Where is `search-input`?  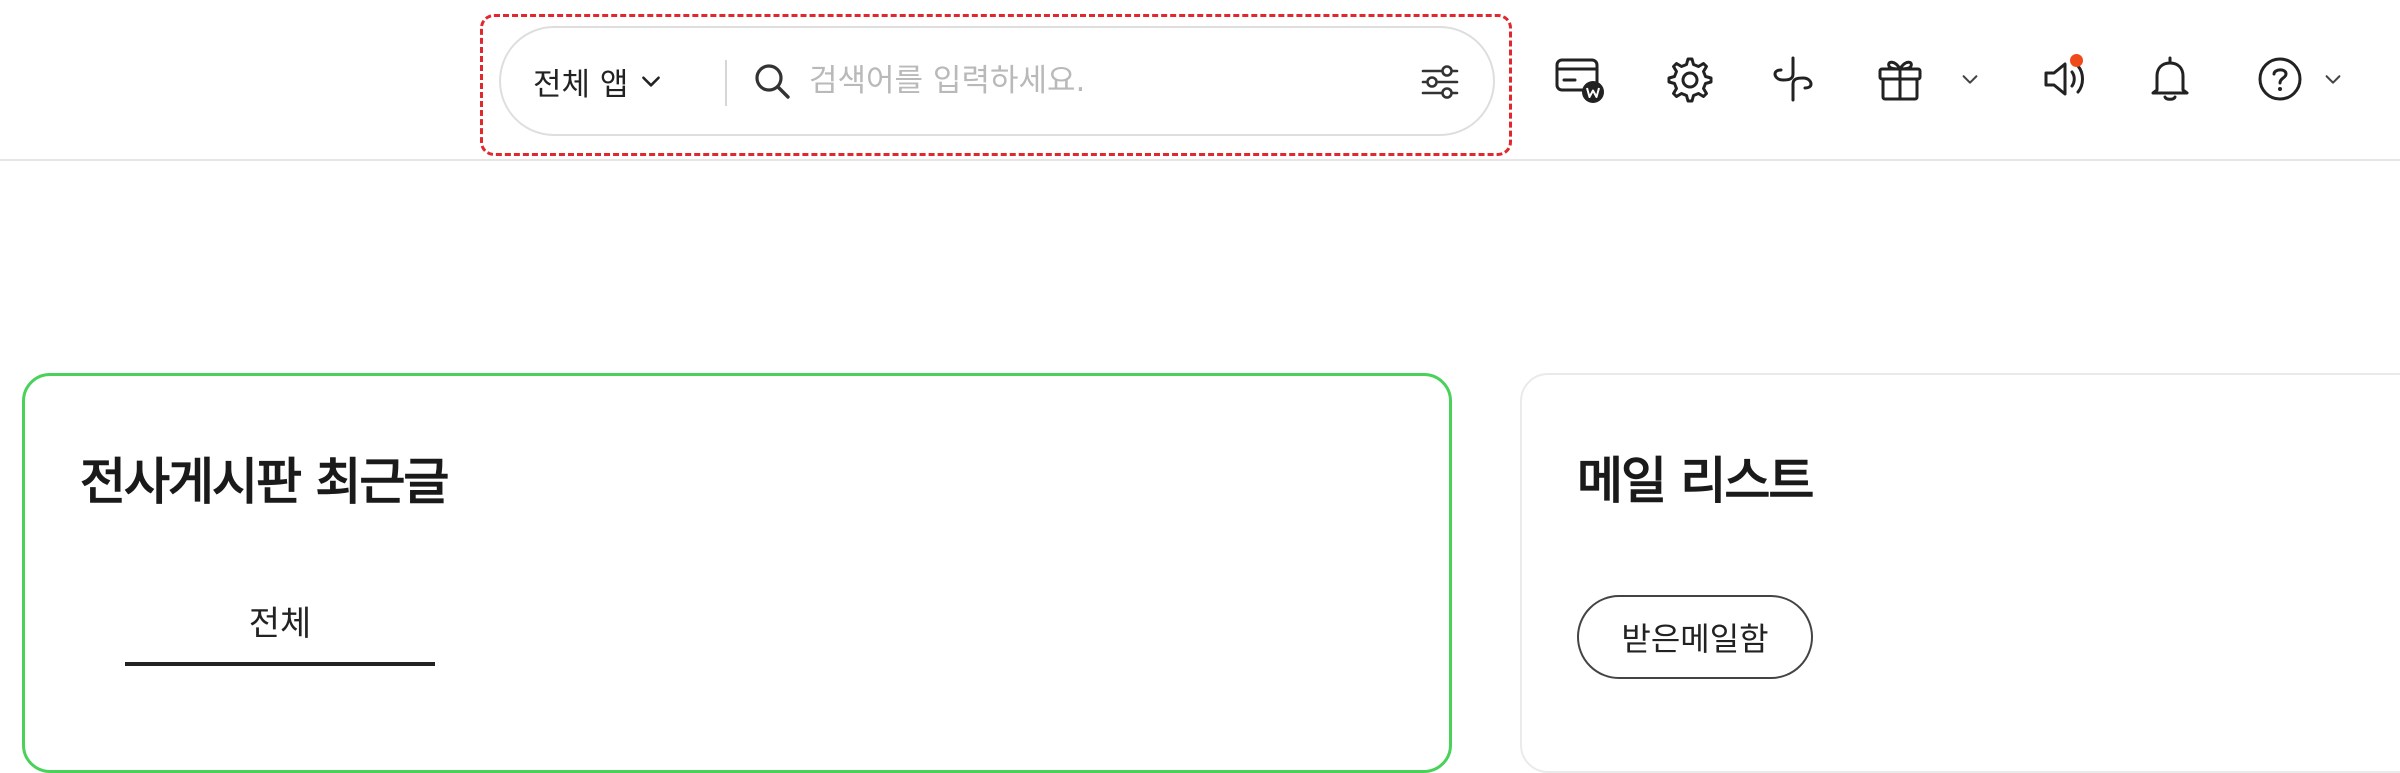
search-input is located at coordinates (1089, 81).